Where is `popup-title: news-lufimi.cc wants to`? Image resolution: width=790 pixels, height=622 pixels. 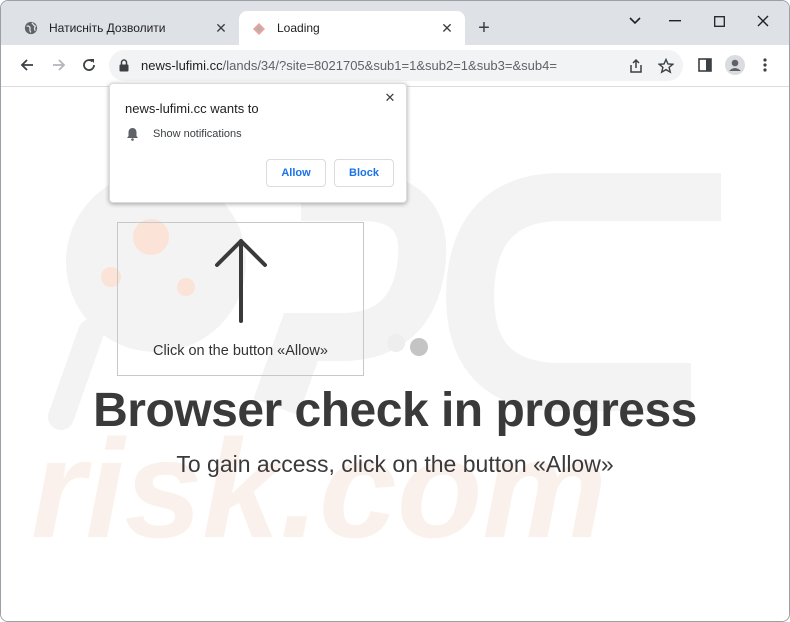 popup-title: news-lufimi.cc wants to is located at coordinates (192, 108).